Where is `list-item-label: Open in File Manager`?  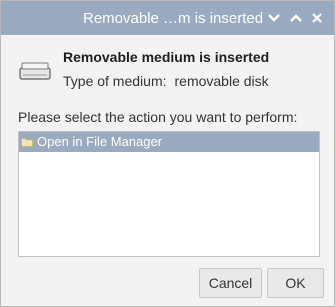 list-item-label: Open in File Manager is located at coordinates (100, 141).